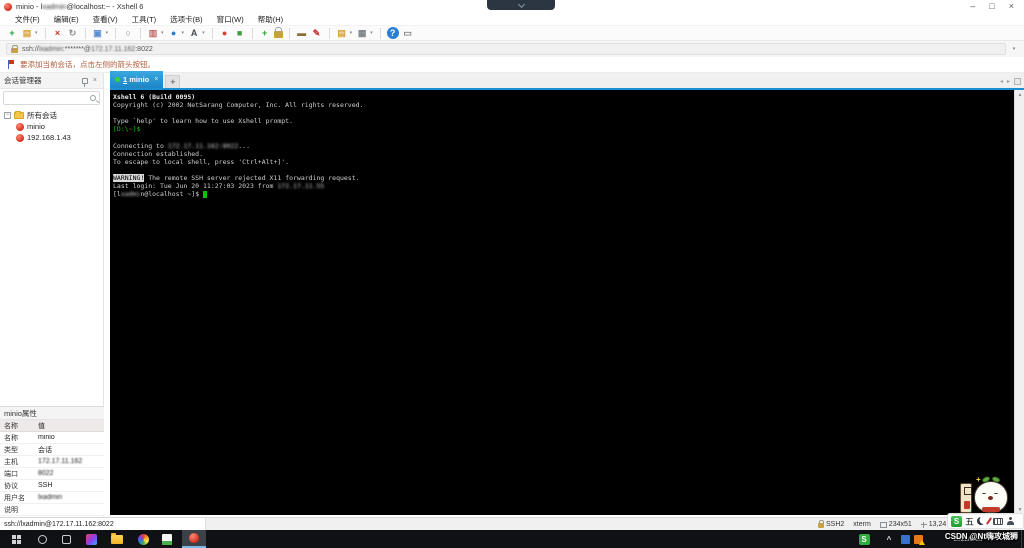  What do you see at coordinates (831, 524) in the screenshot?
I see `status-protocol: SSH2` at bounding box center [831, 524].